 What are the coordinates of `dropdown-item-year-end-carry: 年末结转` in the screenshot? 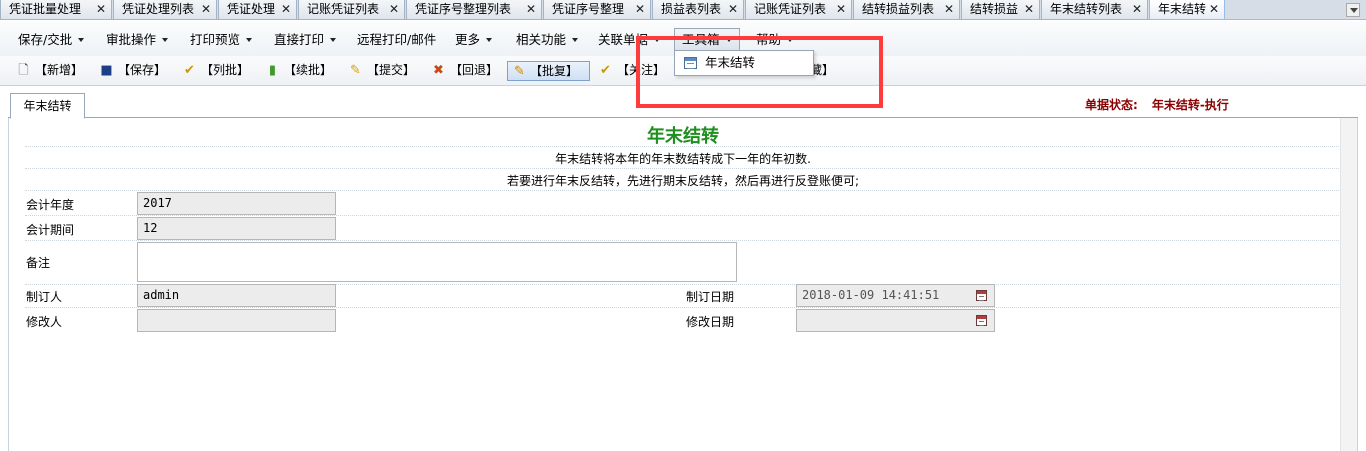 It's located at (744, 63).